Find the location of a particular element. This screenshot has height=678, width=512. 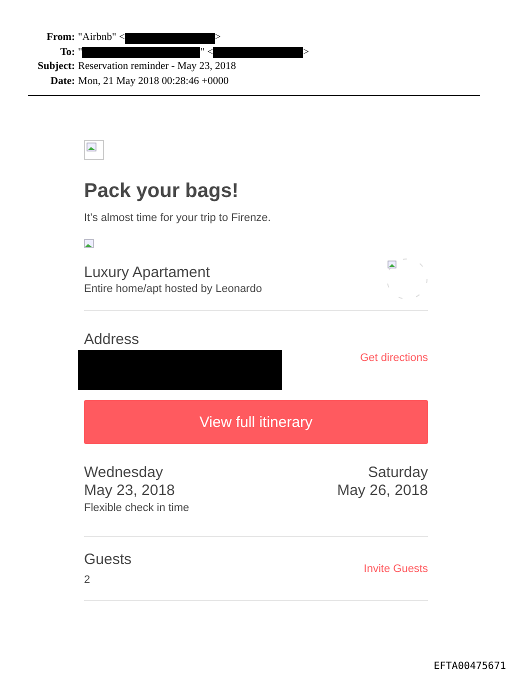

header-label: To: is located at coordinates (67, 53).